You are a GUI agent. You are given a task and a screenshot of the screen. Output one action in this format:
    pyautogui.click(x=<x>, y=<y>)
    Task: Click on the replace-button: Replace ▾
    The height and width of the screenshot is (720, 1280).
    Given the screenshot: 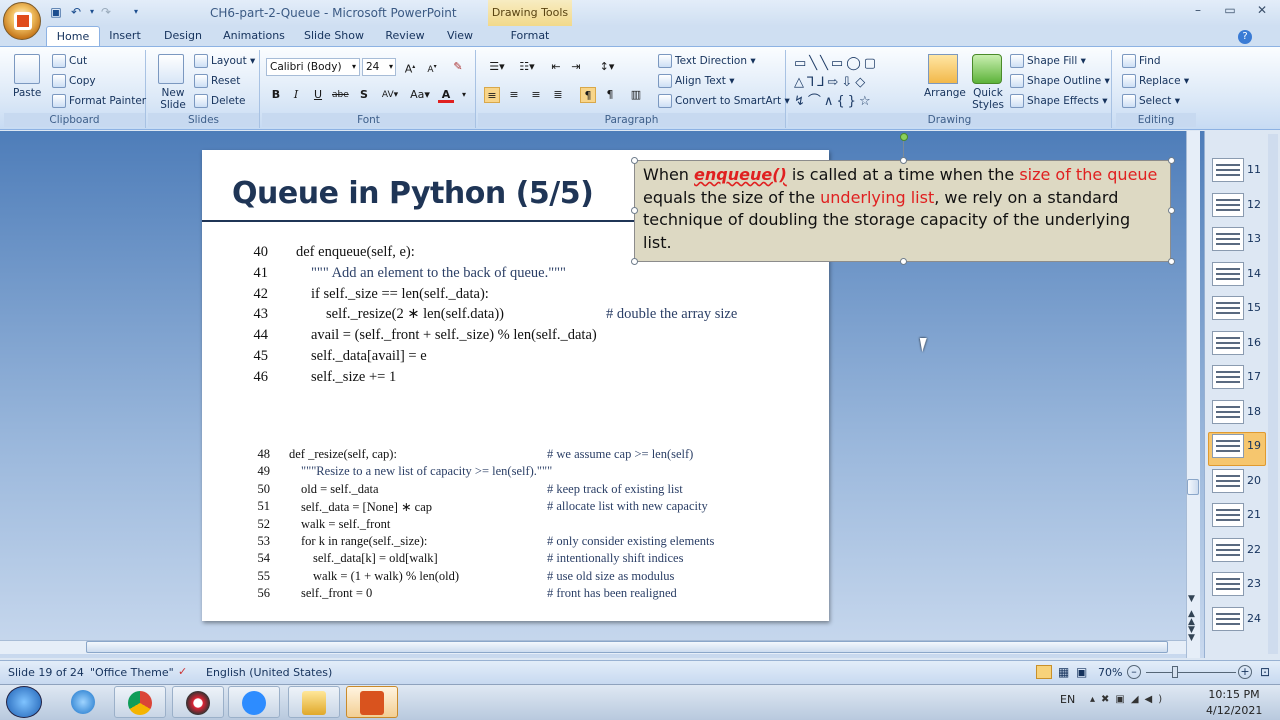 What is the action you would take?
    pyautogui.click(x=1155, y=81)
    